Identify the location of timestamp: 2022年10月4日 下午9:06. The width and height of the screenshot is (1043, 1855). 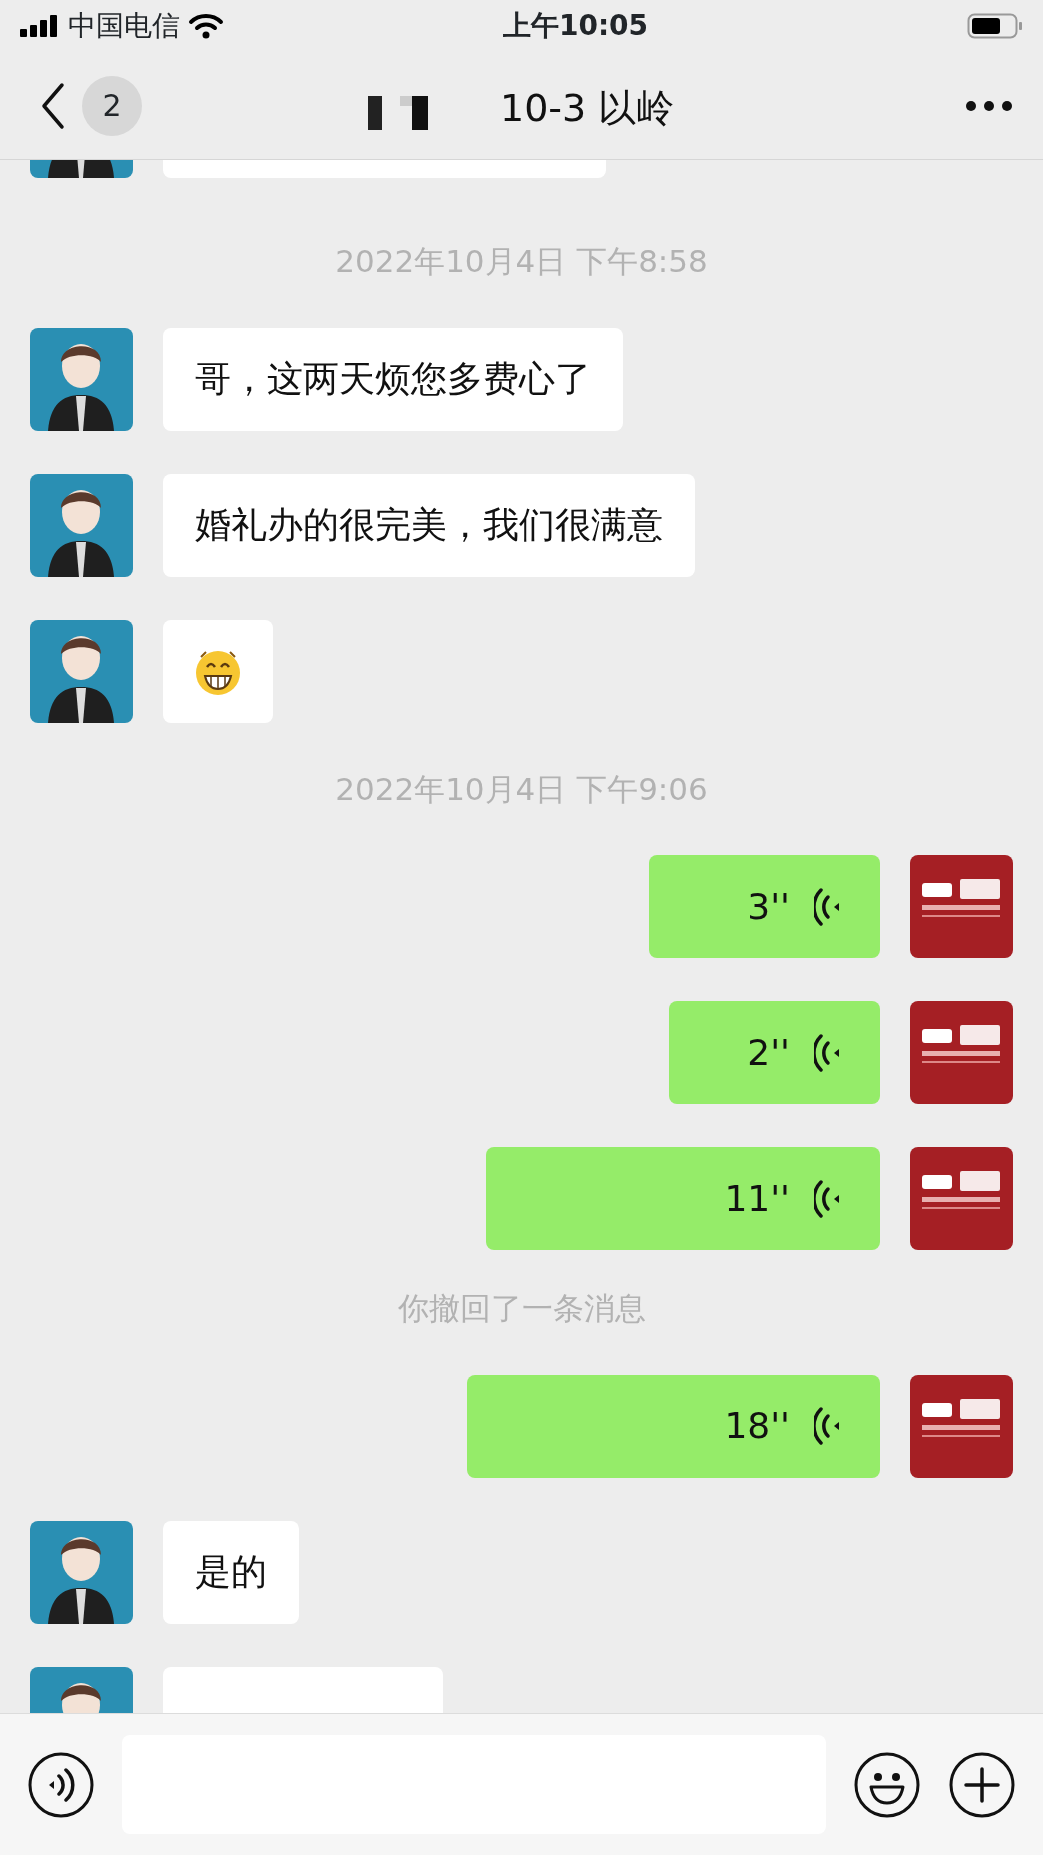
(521, 789).